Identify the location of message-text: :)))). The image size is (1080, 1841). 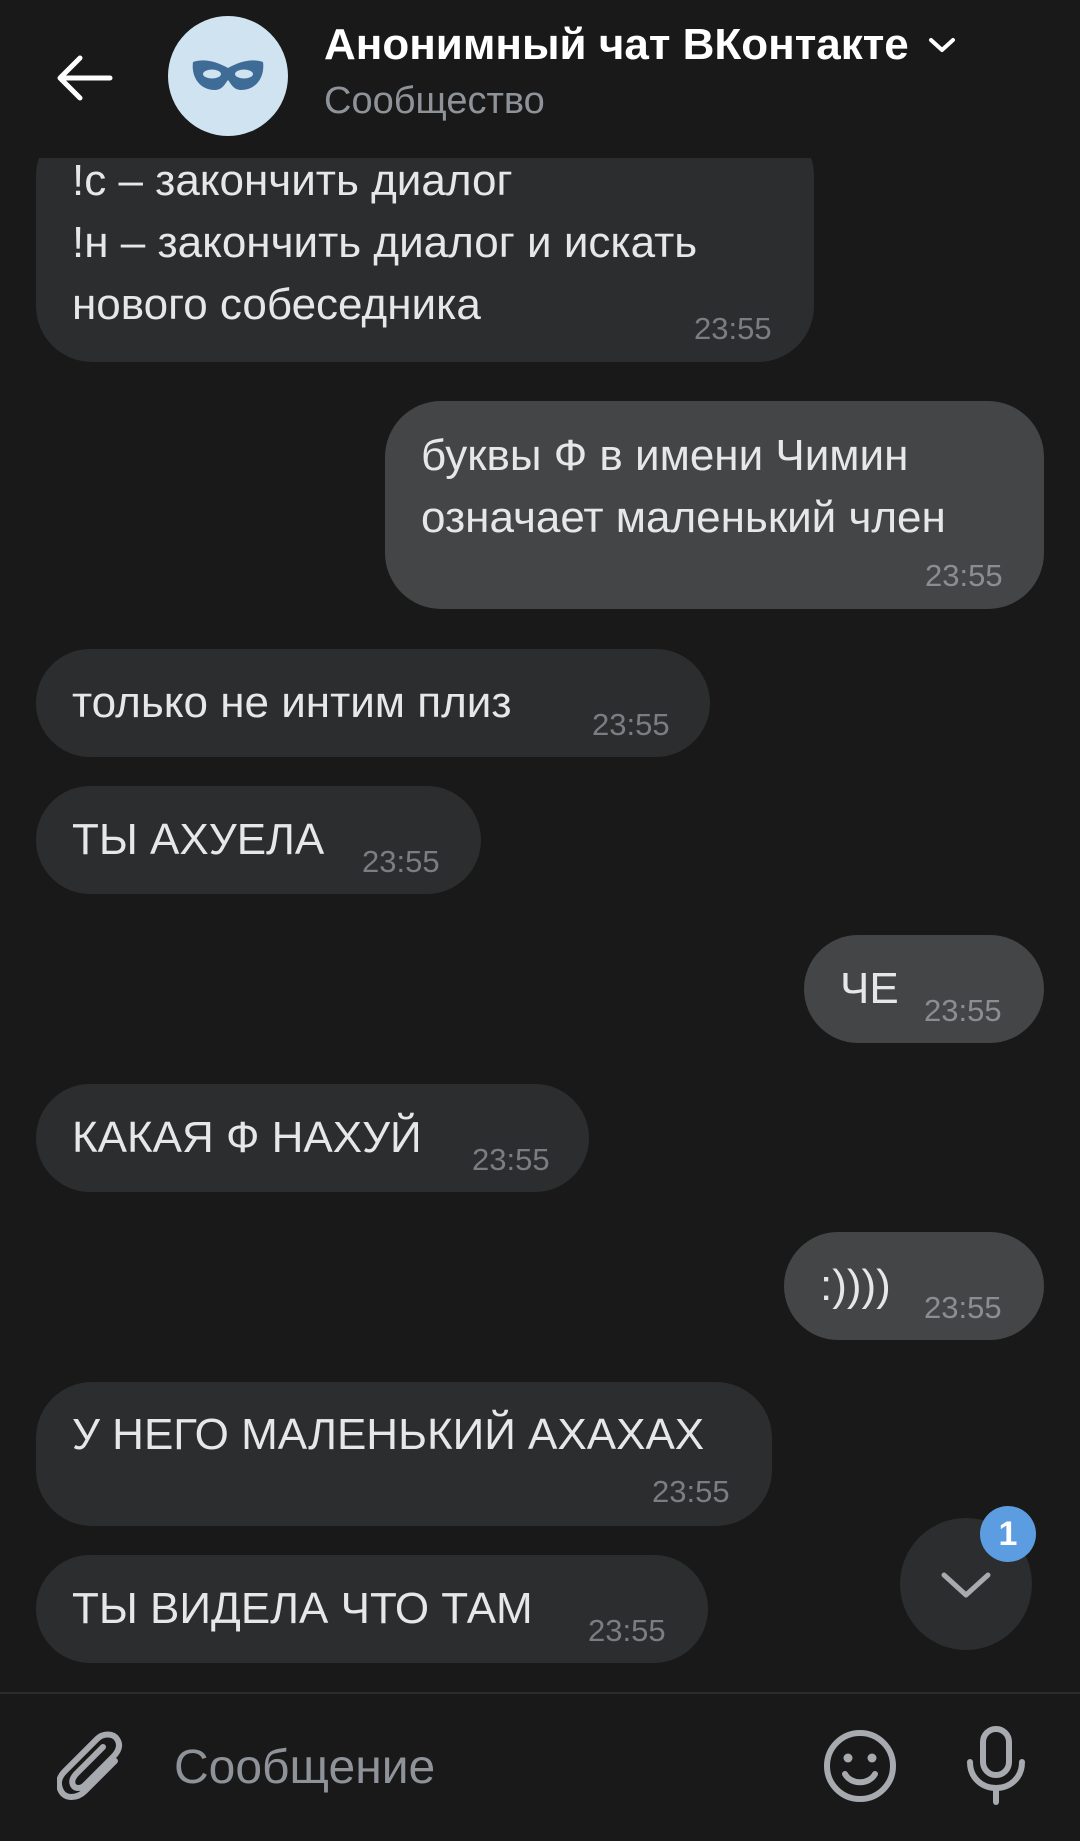
(855, 1285).